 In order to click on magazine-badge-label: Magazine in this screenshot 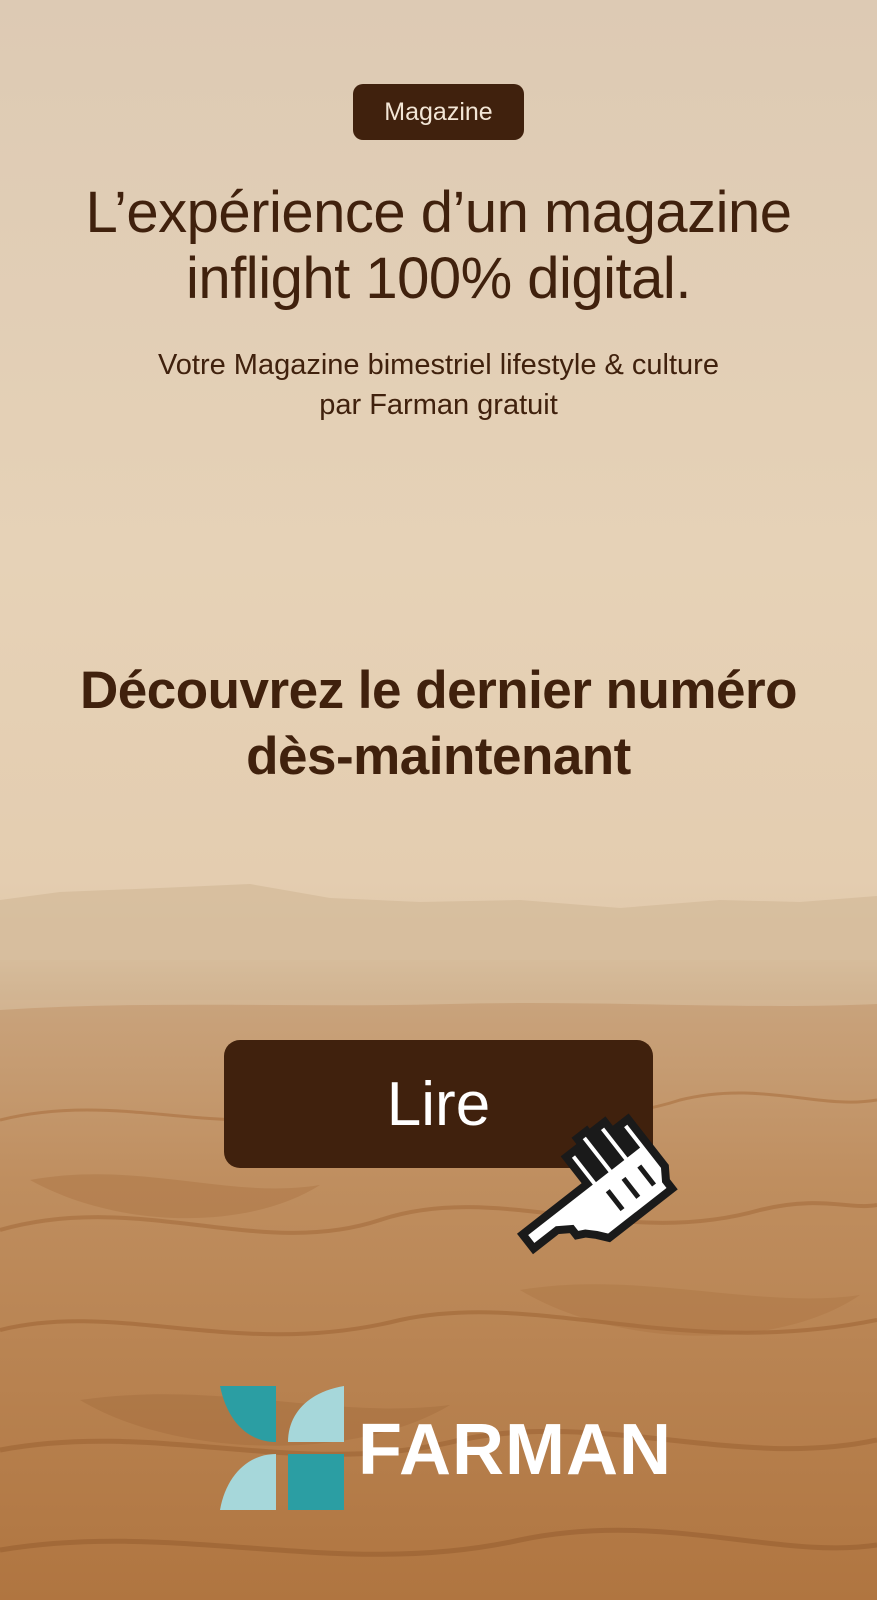, I will do `click(438, 111)`.